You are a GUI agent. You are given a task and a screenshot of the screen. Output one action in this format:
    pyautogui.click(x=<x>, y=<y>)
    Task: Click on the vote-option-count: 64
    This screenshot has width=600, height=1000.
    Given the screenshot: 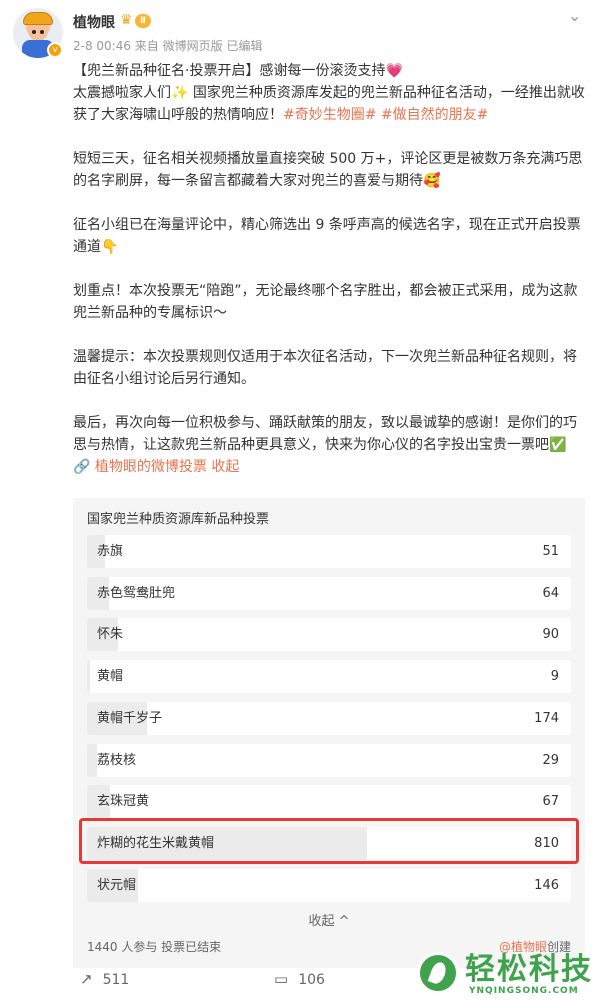 What is the action you would take?
    pyautogui.click(x=550, y=593)
    